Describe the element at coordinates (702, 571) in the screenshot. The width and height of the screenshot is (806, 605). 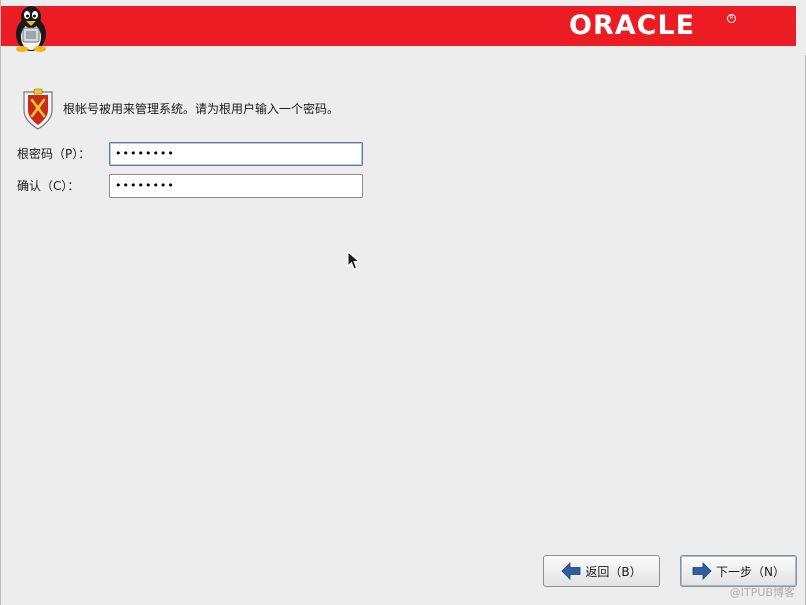
I see `arrow-right-icon` at that location.